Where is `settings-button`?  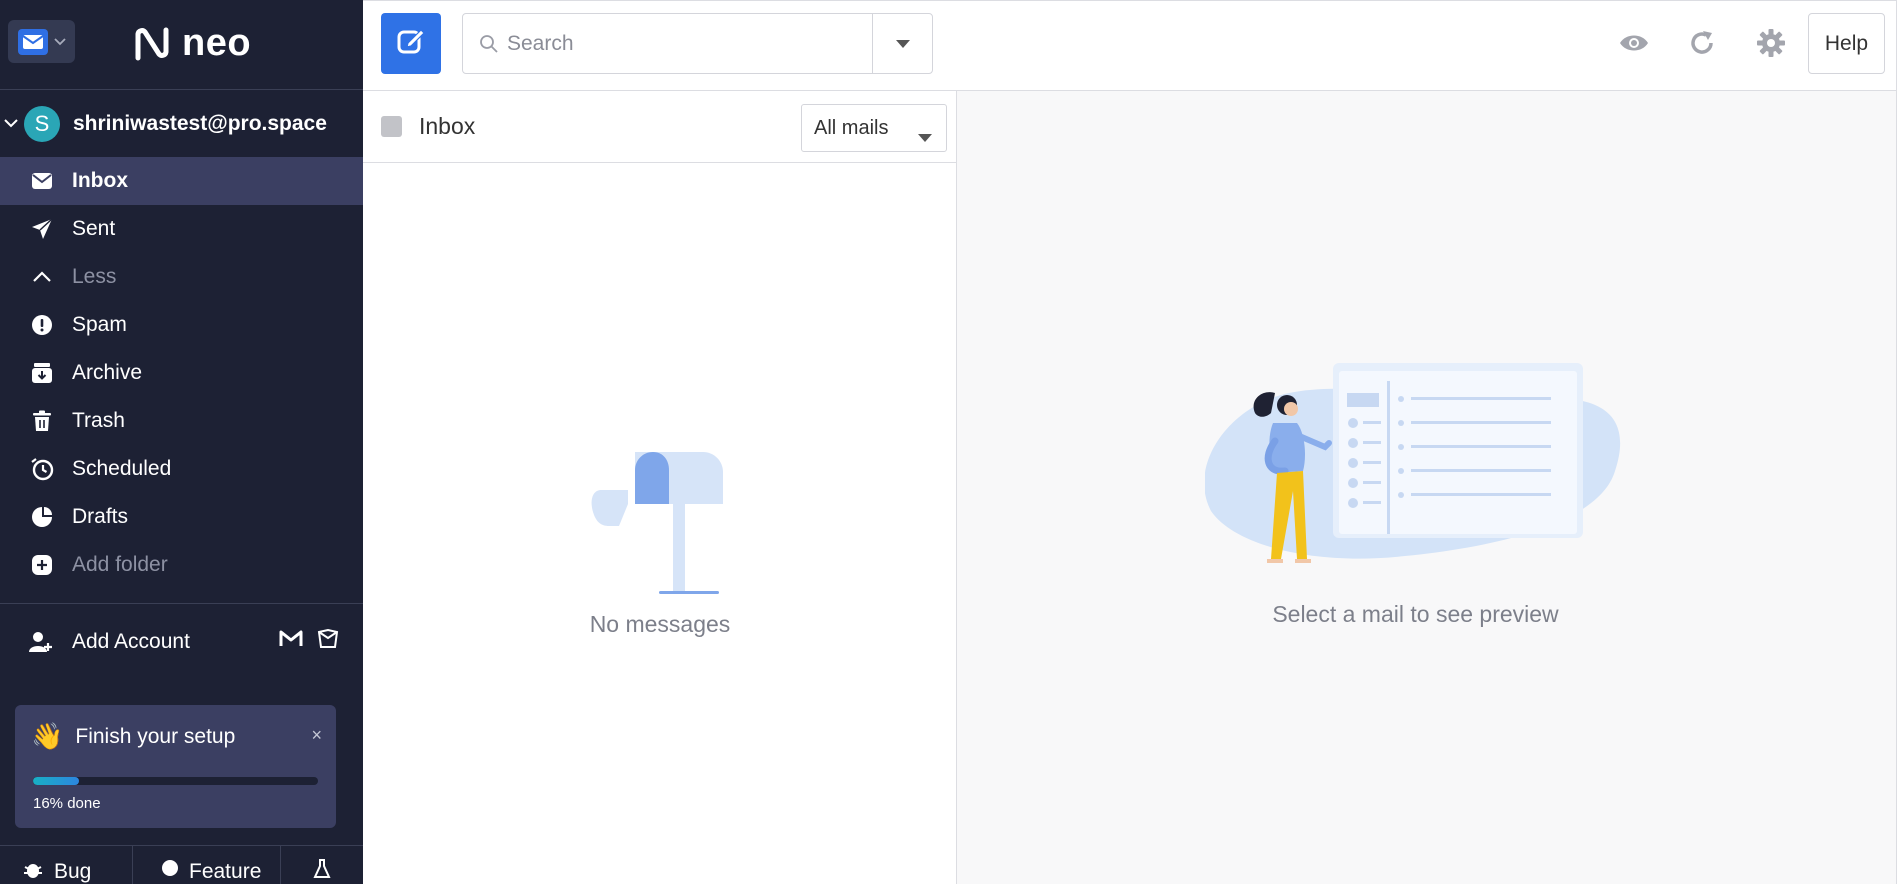
settings-button is located at coordinates (1771, 45).